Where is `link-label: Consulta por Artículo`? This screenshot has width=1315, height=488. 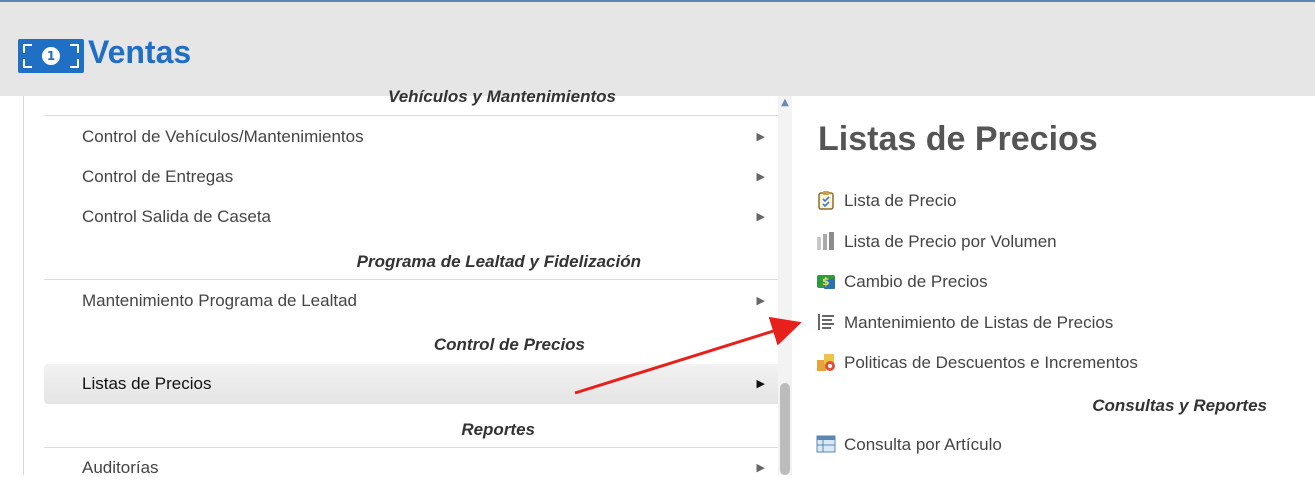
link-label: Consulta por Artículo is located at coordinates (923, 444).